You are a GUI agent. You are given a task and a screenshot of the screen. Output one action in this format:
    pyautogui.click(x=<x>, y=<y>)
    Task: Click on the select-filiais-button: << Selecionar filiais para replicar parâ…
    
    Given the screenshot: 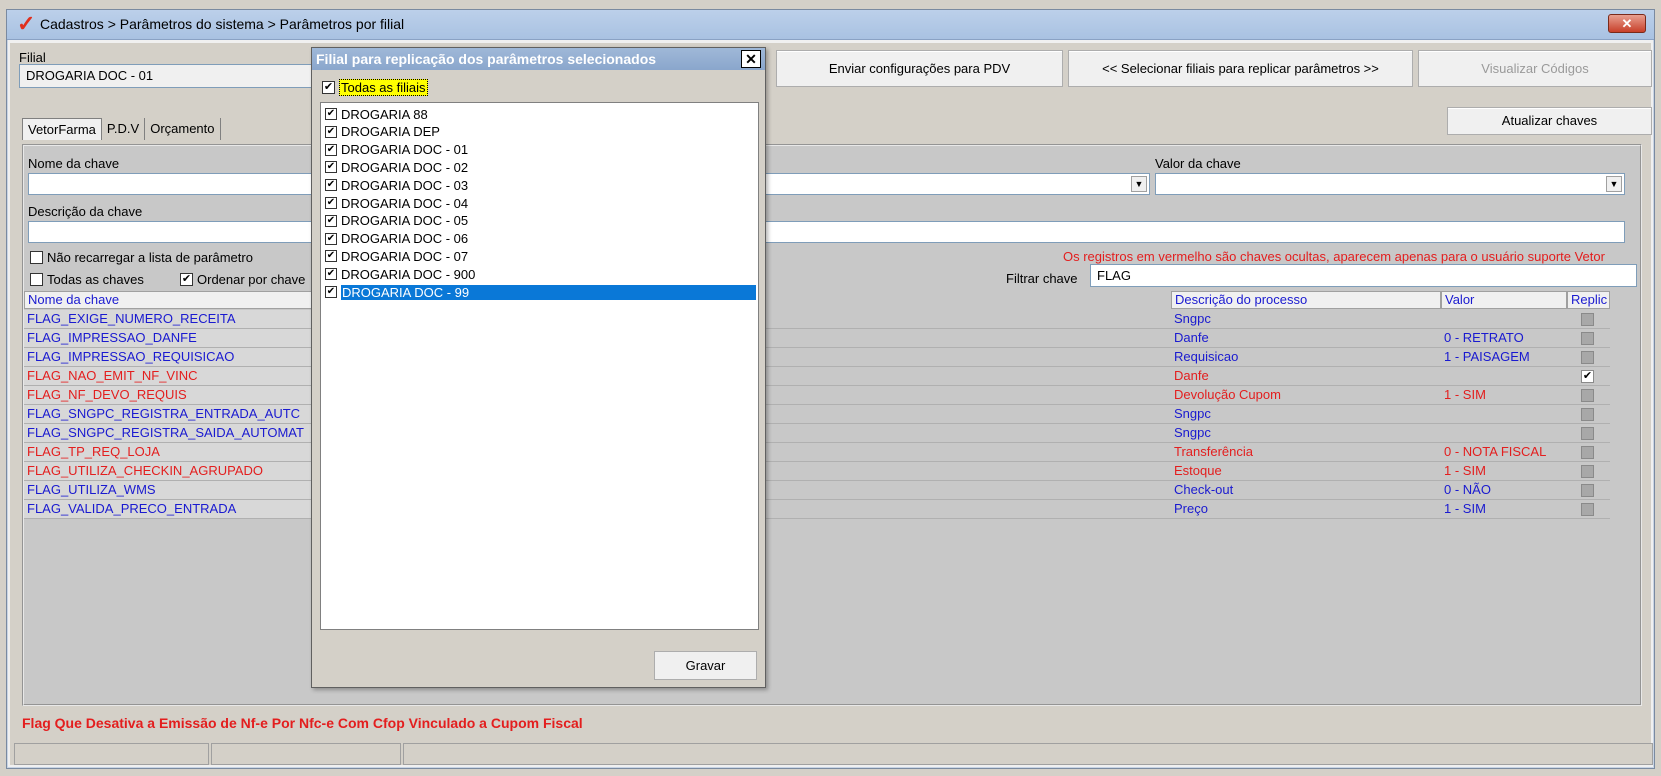 What is the action you would take?
    pyautogui.click(x=1240, y=68)
    